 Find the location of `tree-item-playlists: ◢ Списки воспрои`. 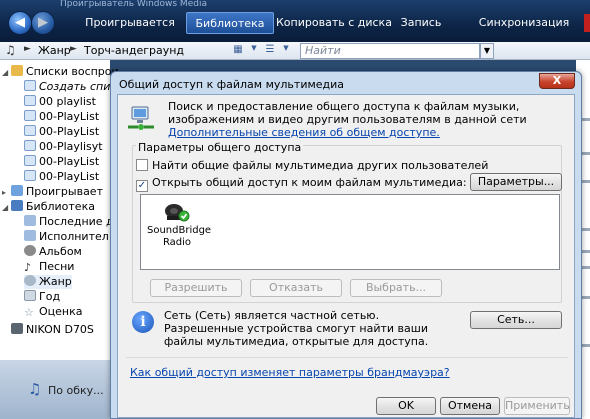

tree-item-playlists: ◢ Списки воспрои is located at coordinates (60, 72).